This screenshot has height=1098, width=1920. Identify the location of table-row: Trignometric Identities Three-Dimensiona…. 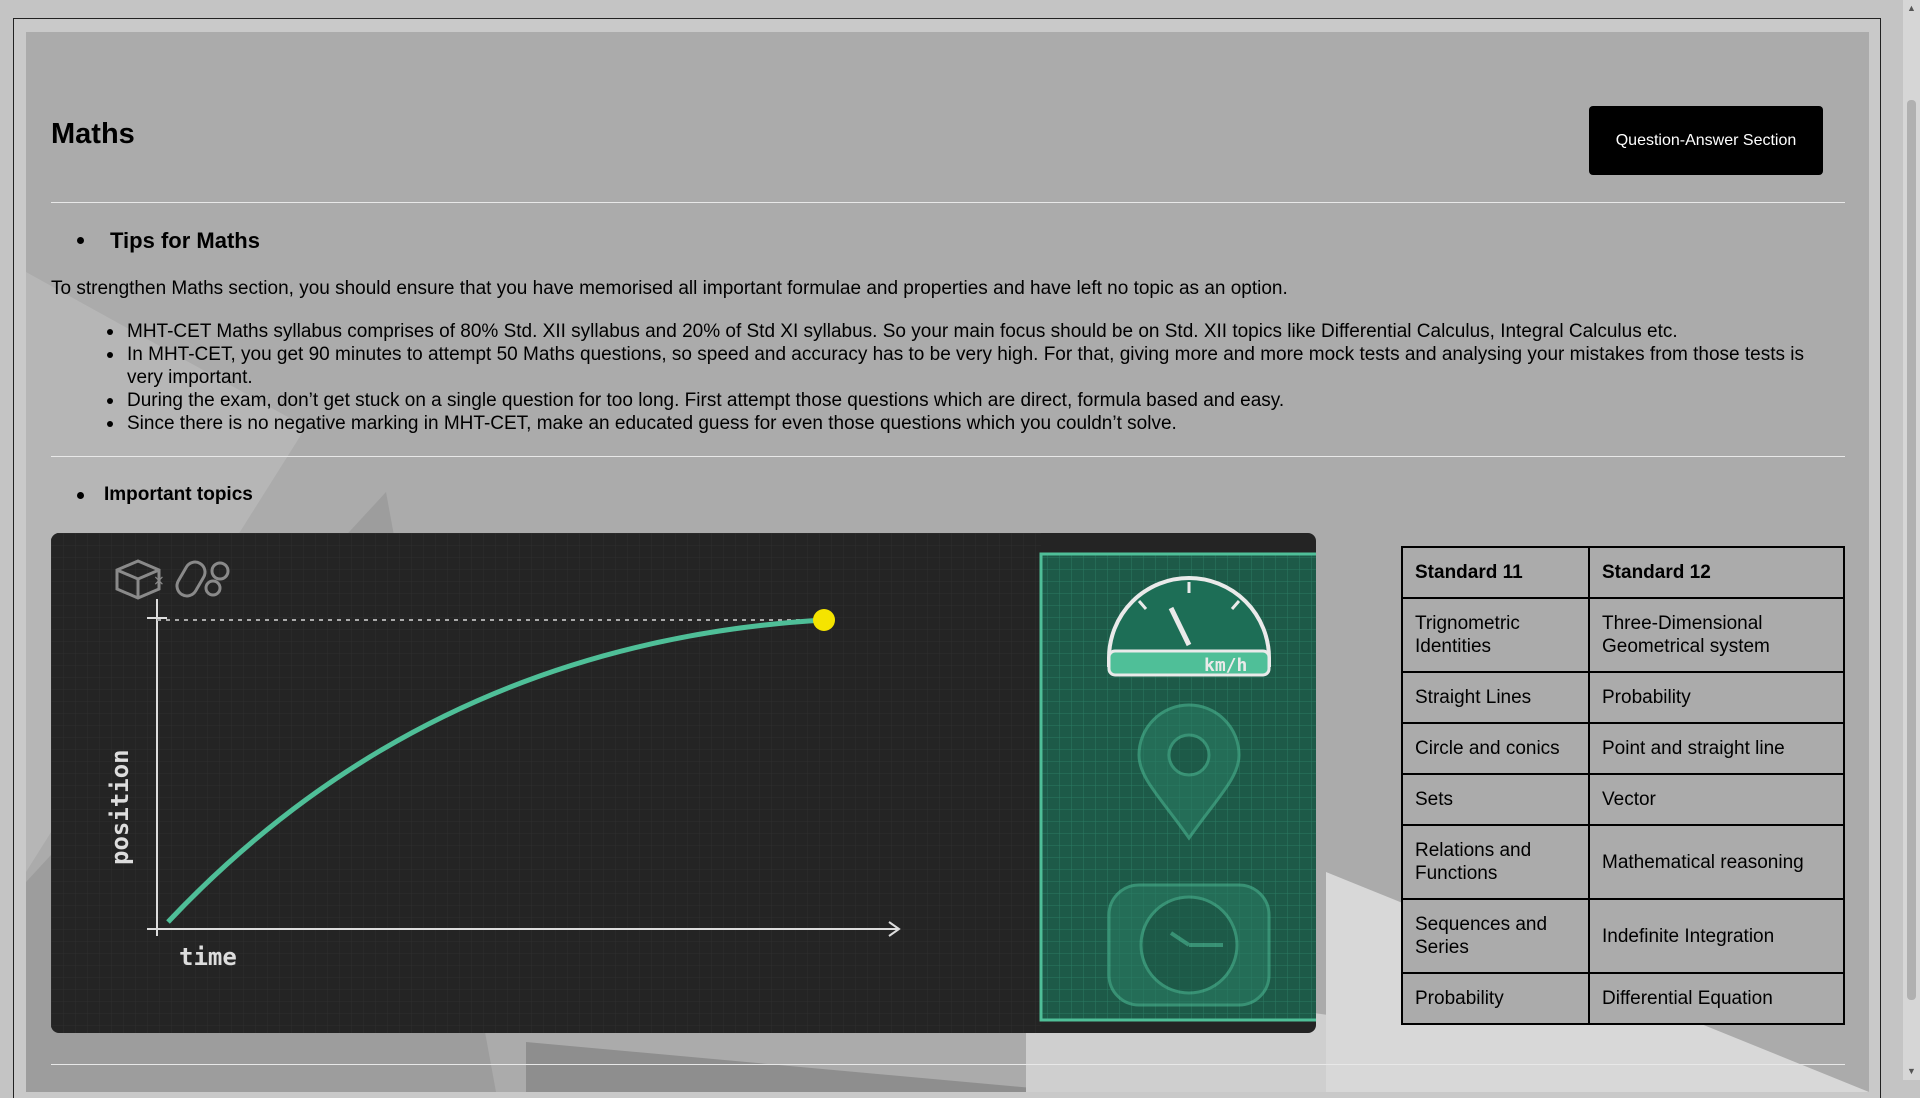
(1623, 635).